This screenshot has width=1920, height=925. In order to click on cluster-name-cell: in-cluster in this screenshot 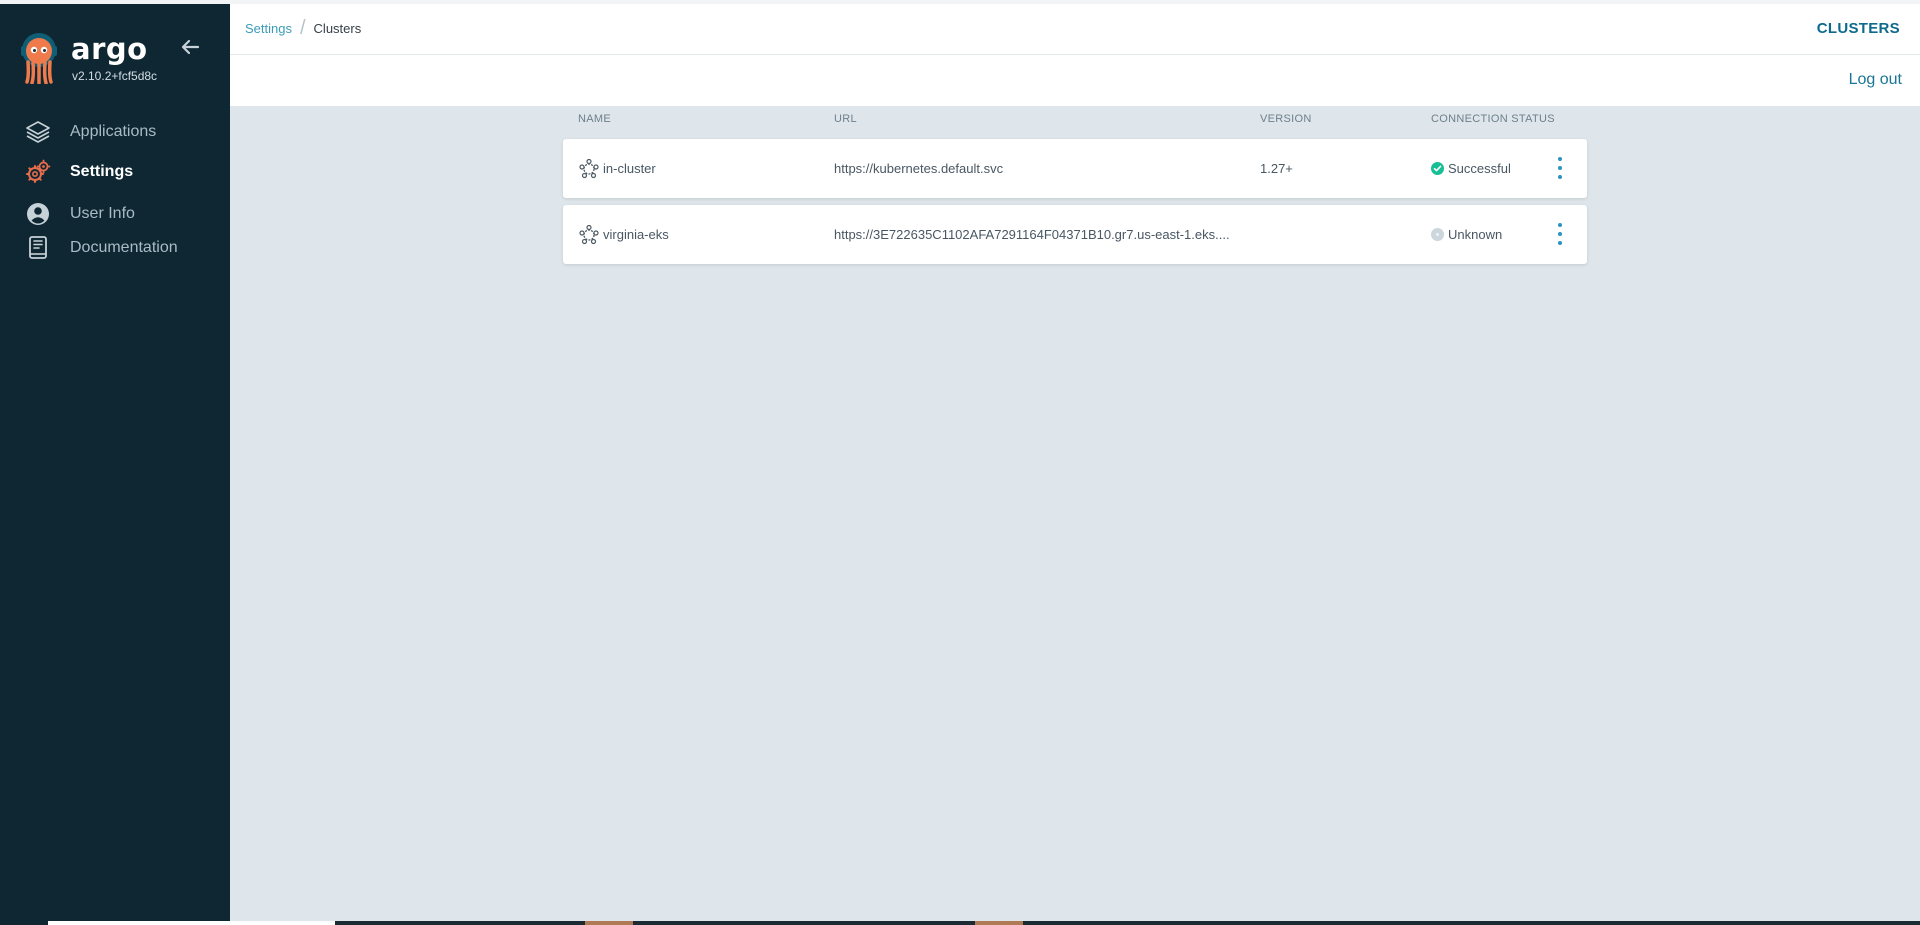, I will do `click(617, 168)`.